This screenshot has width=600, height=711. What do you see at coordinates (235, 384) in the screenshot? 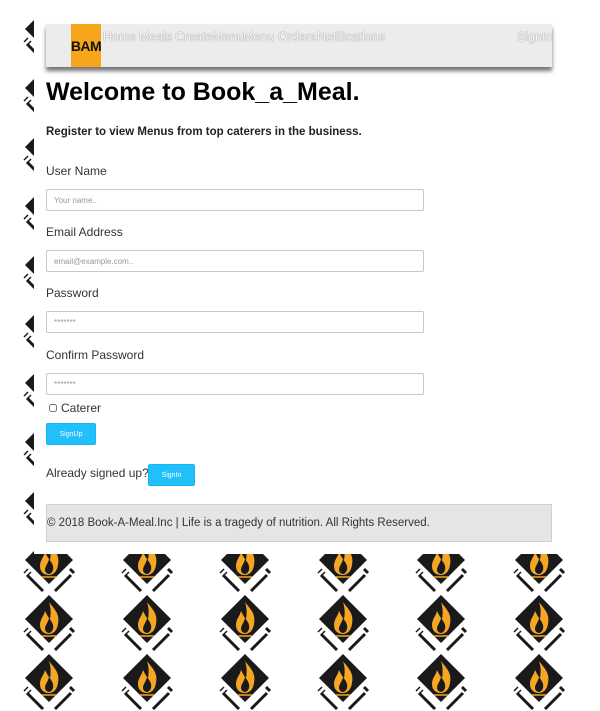
I see `confirm-password-input` at bounding box center [235, 384].